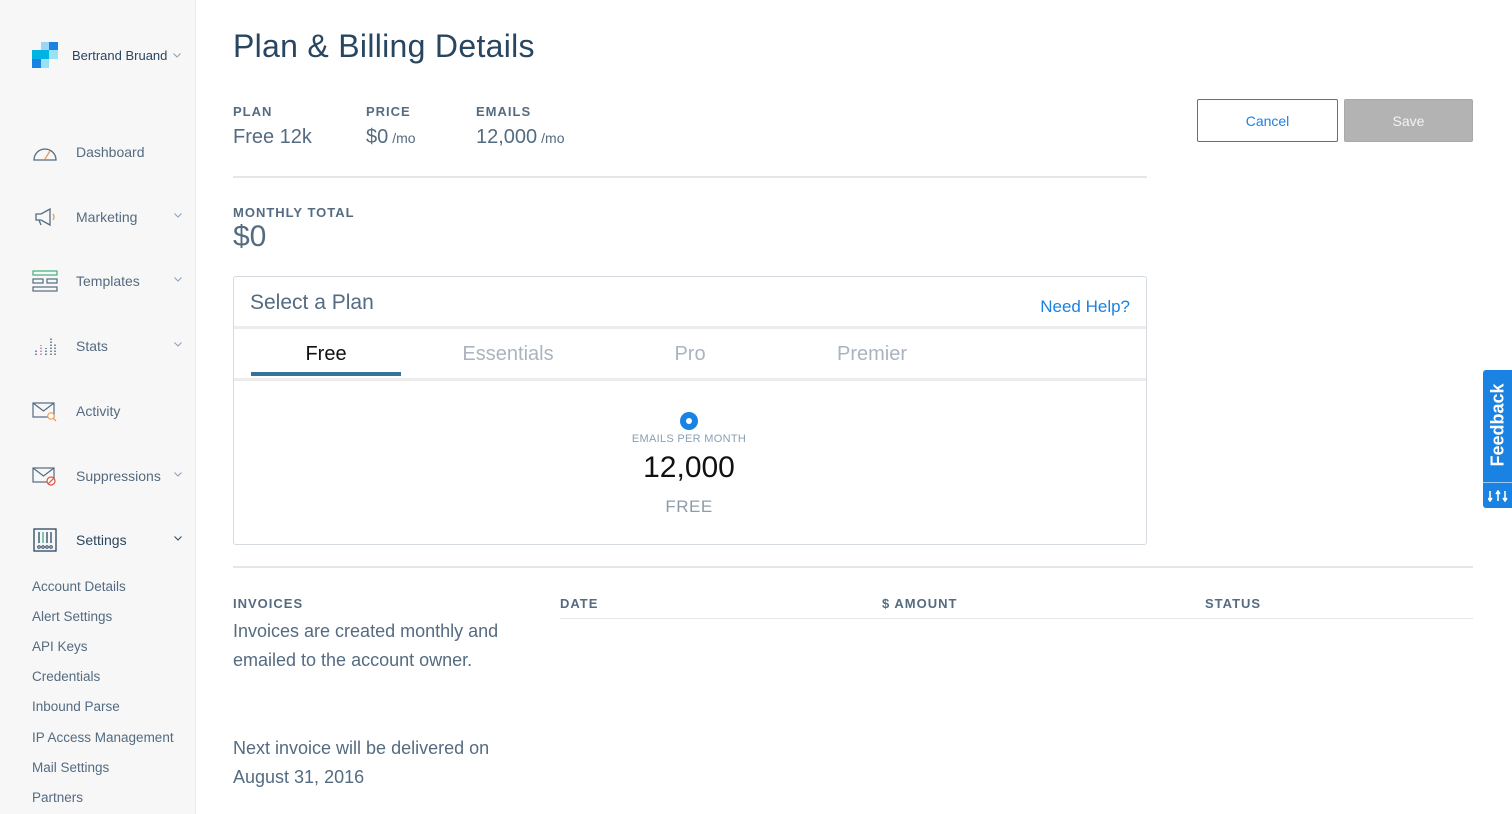 This screenshot has width=1512, height=814. I want to click on price-amount: $0, so click(377, 137).